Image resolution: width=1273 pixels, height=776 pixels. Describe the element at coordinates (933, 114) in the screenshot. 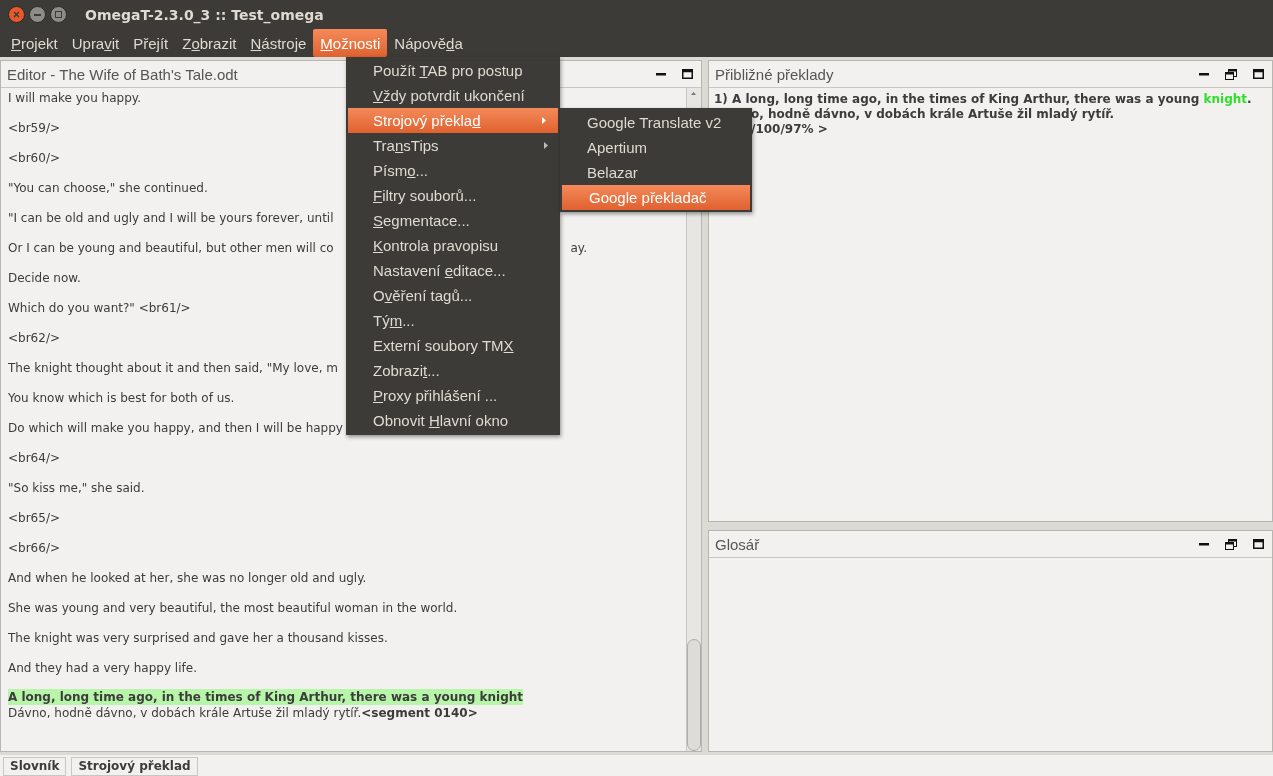

I see `match-line: o, hodně dávno, v dobách krále Artuše žil mladý rytíř.` at that location.